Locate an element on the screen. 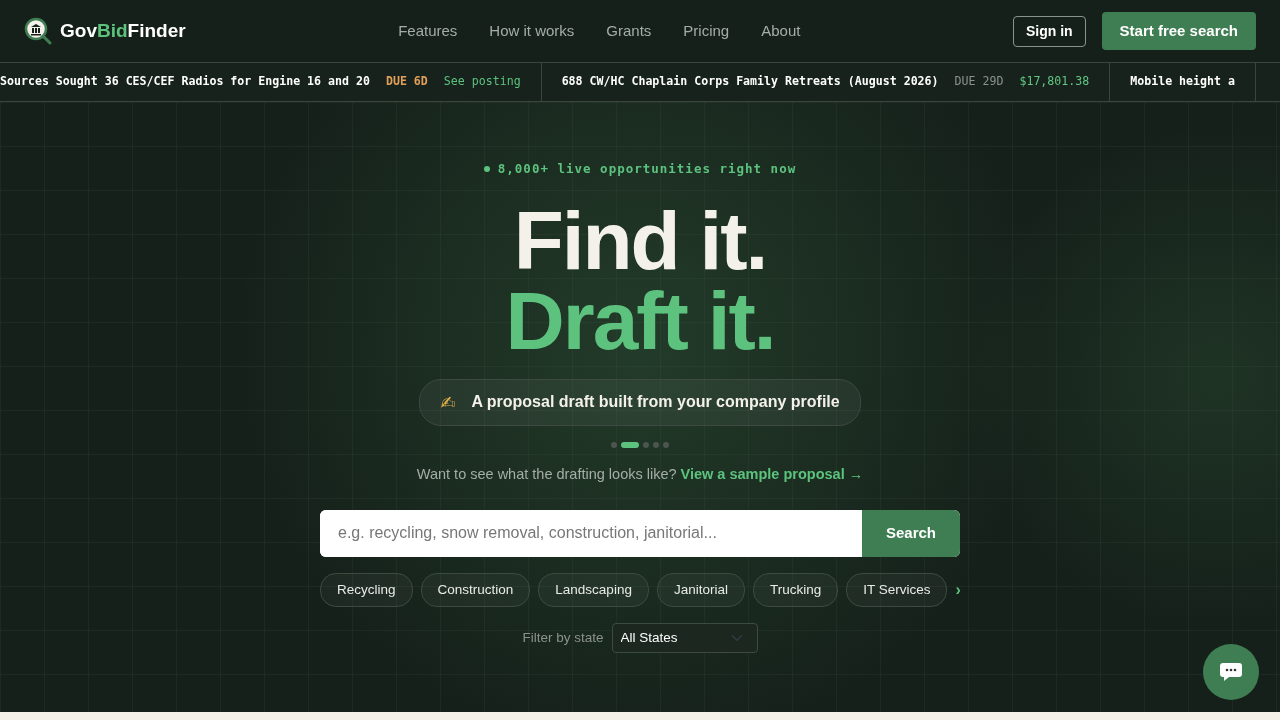 The height and width of the screenshot is (720, 1280). writing-hand-icon: ✍ is located at coordinates (448, 402).